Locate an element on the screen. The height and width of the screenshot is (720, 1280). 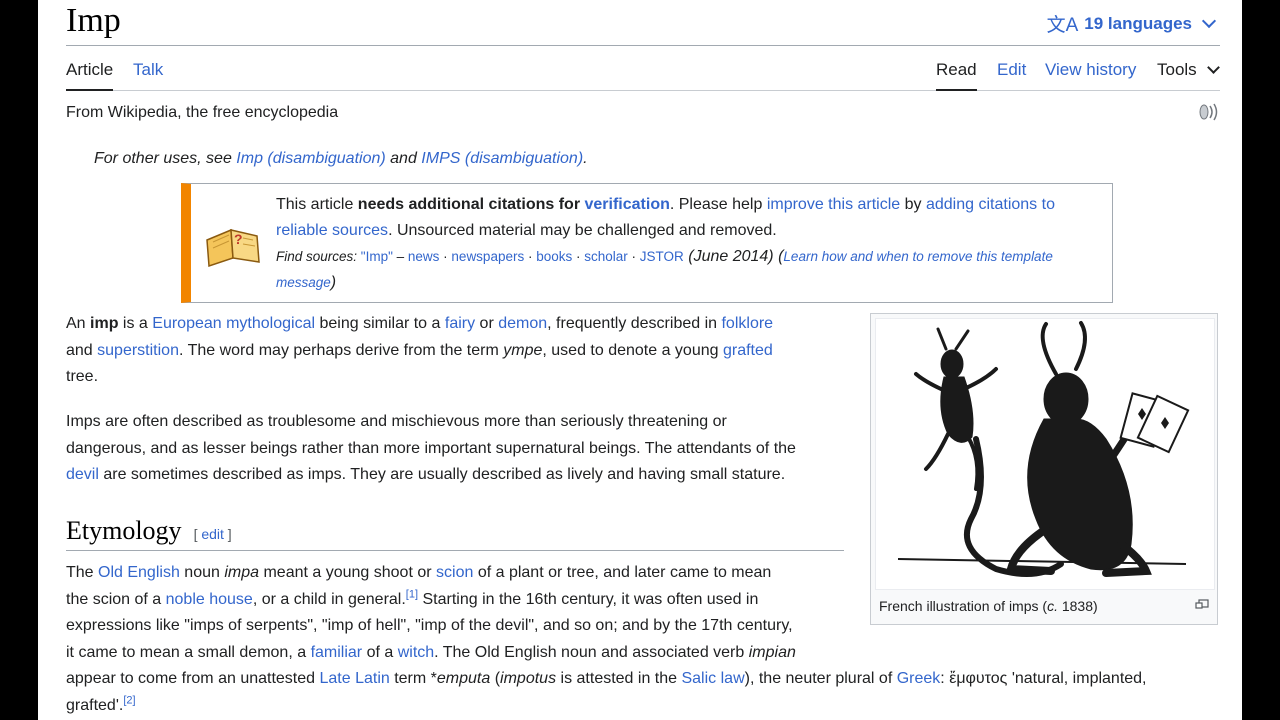
tab-view-history: View history is located at coordinates (1090, 70).